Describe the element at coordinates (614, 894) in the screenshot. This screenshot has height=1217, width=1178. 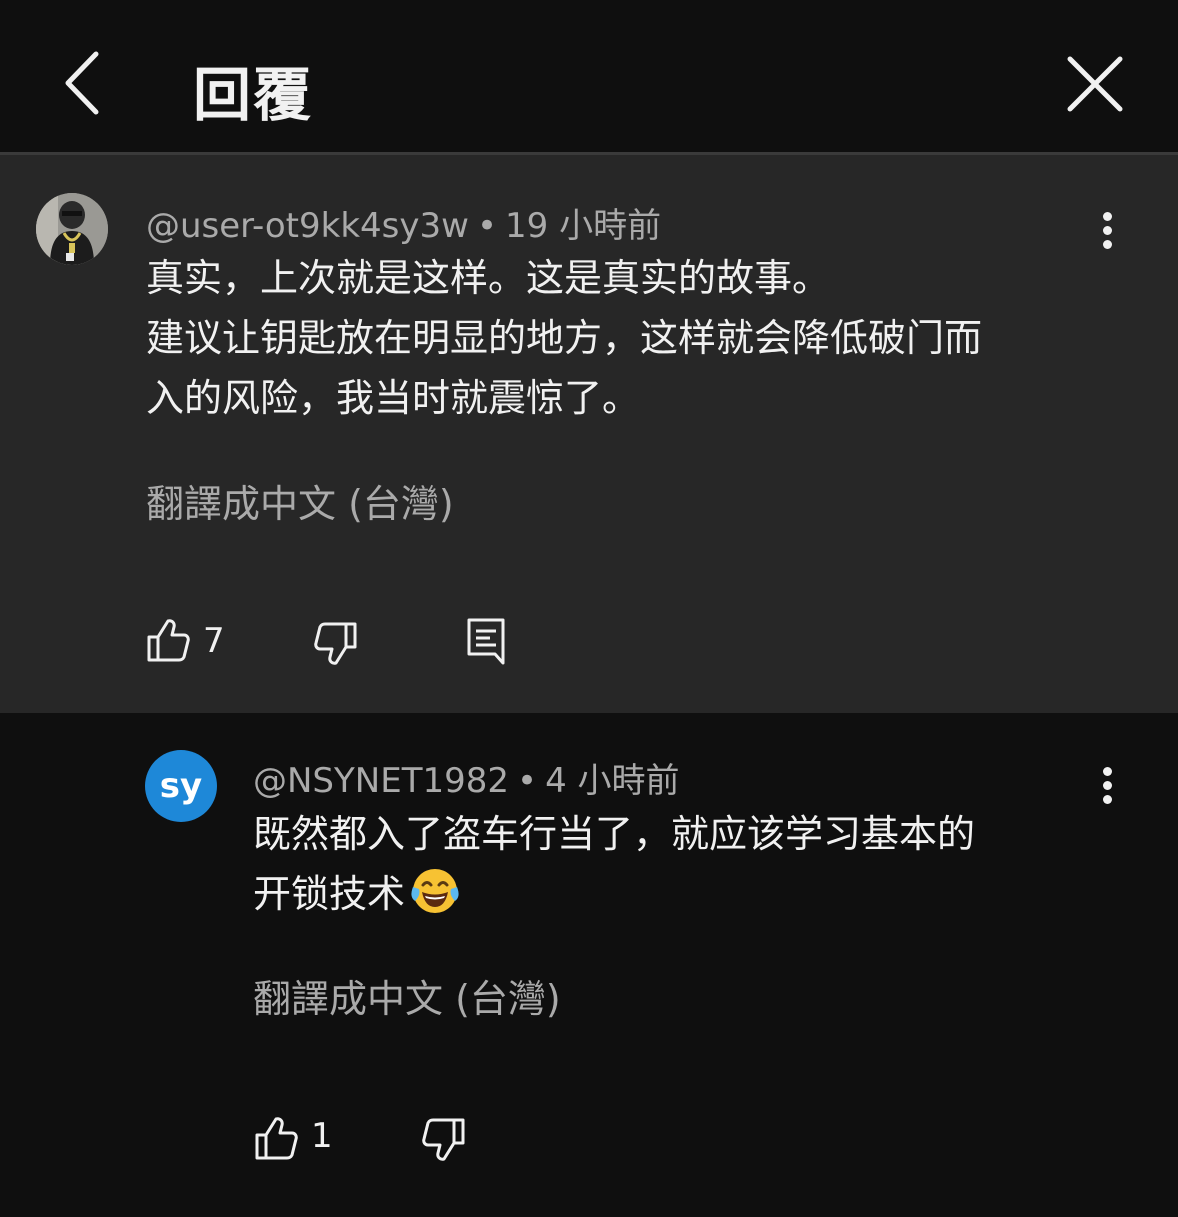
I see `comment-body-line-with-emoji: 开锁技术` at that location.